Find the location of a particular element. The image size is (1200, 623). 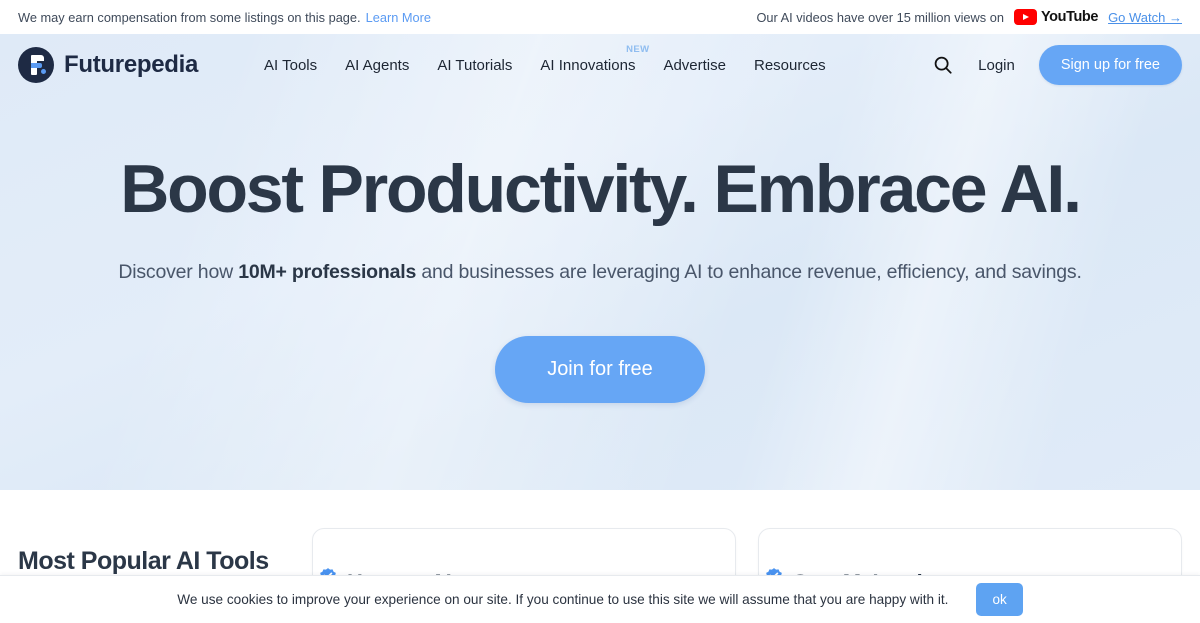

go-watch-link: Go Watch → is located at coordinates (1145, 17).